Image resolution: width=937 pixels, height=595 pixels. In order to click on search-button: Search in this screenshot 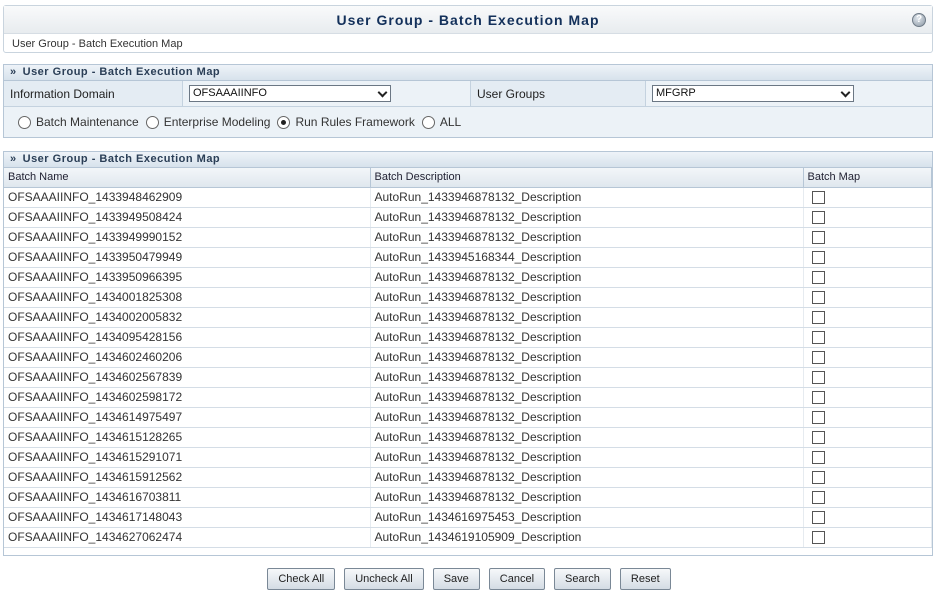, I will do `click(582, 579)`.